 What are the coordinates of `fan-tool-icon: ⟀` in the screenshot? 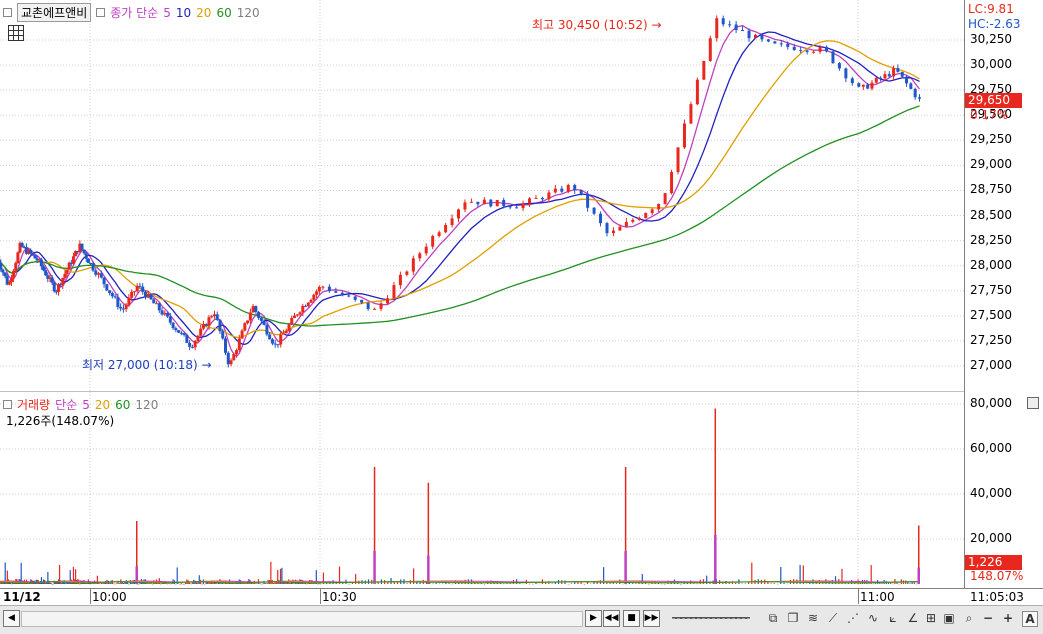 It's located at (893, 618).